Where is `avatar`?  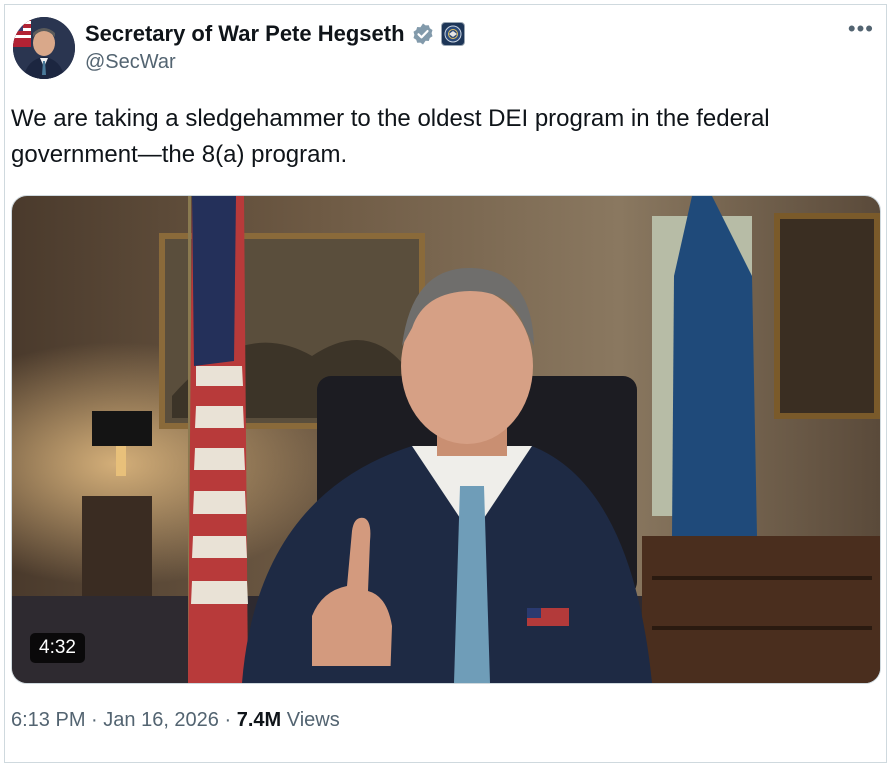 avatar is located at coordinates (44, 48).